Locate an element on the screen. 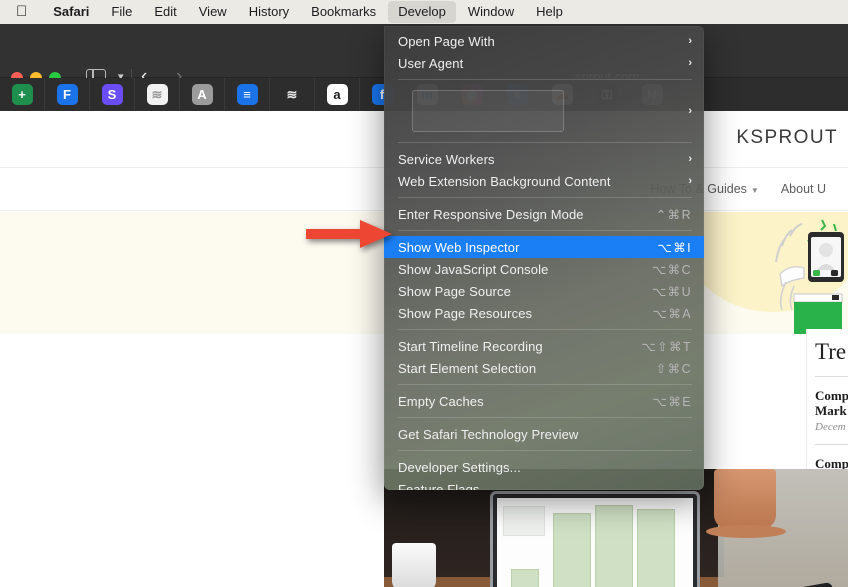 The height and width of the screenshot is (587, 848). menu-develop: Develop is located at coordinates (422, 12).